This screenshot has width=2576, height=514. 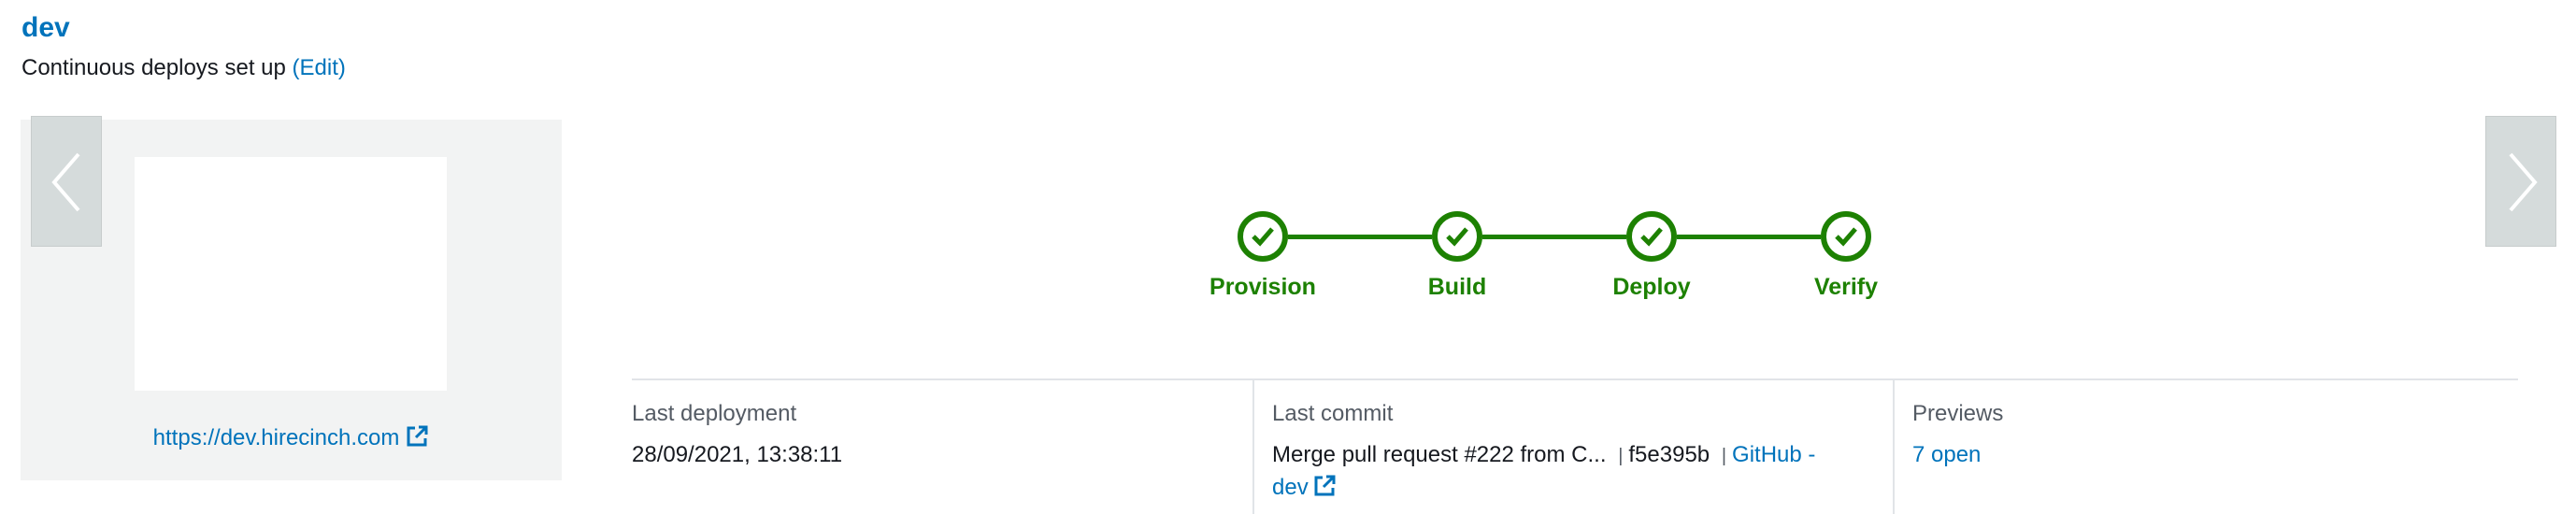 I want to click on provision-check-icon, so click(x=1263, y=236).